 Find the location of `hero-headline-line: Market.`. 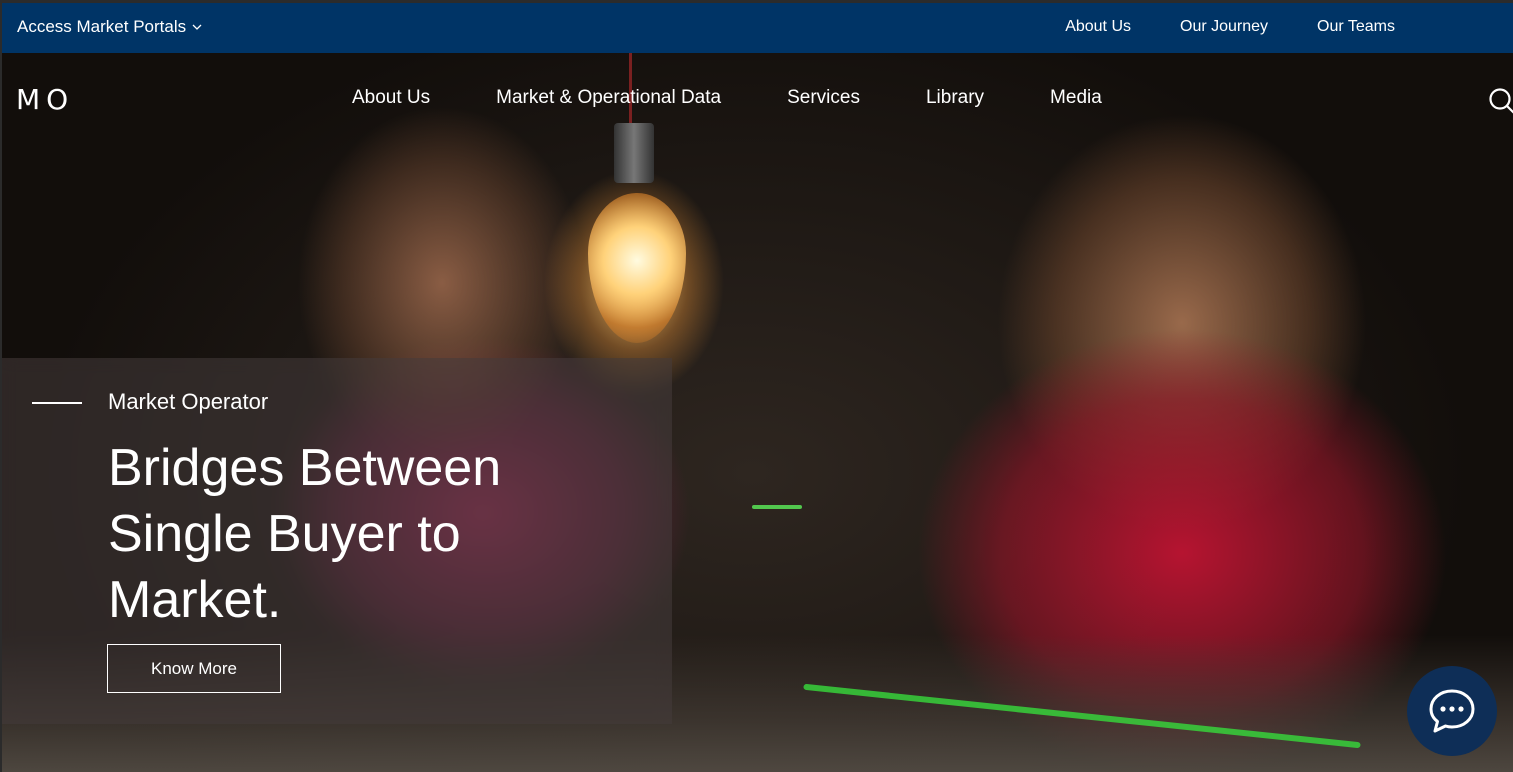

hero-headline-line: Market. is located at coordinates (195, 600).